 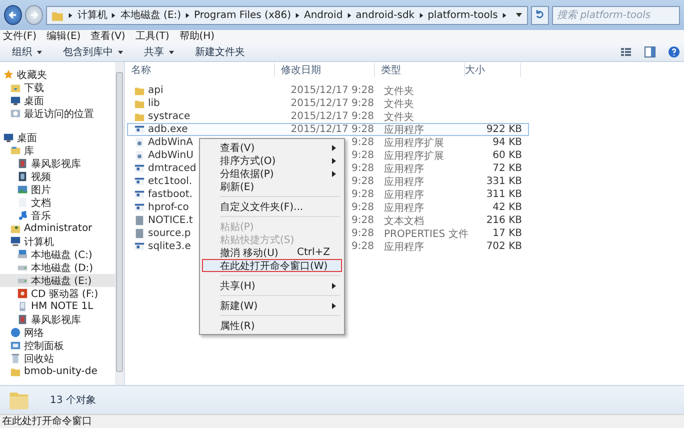 I want to click on breadcrumb-item: Android, so click(x=323, y=15).